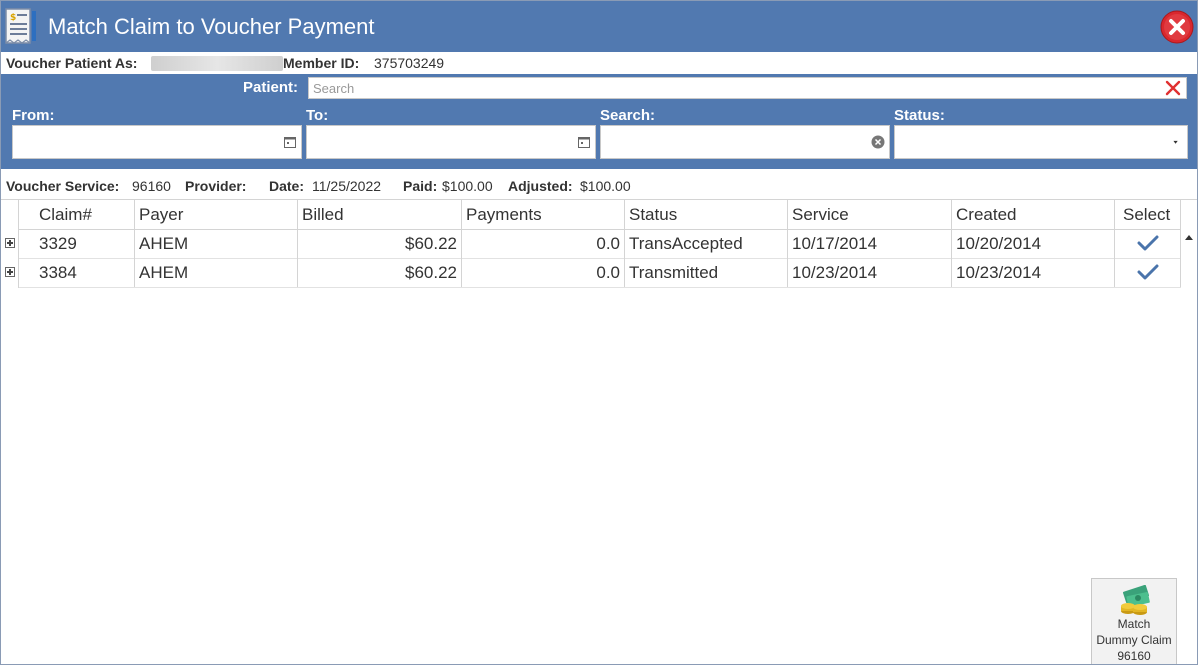  I want to click on to-label: To:, so click(317, 115).